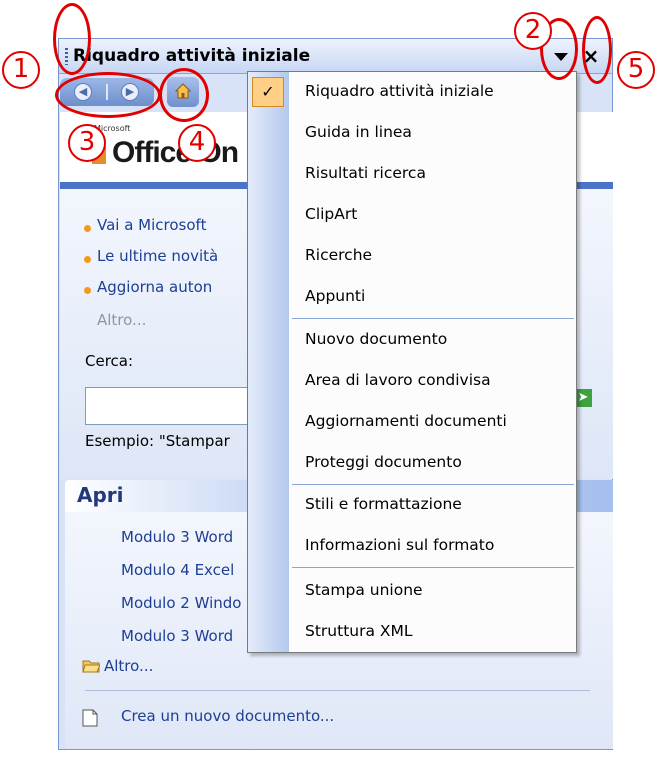 Image resolution: width=662 pixels, height=758 pixels. What do you see at coordinates (87, 143) in the screenshot?
I see `callout-number-3: 3` at bounding box center [87, 143].